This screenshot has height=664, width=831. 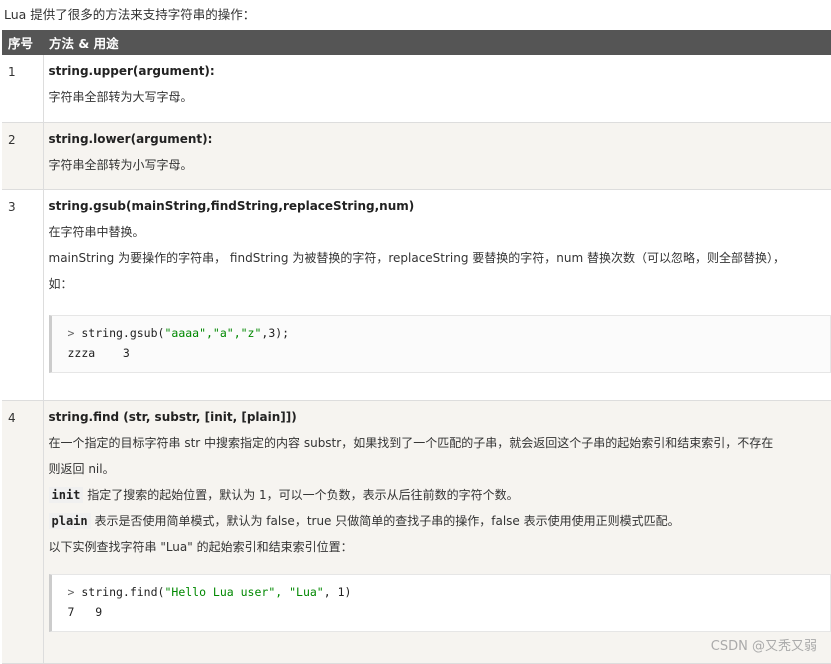 I want to click on watermark: CSDN @又秃又弱, so click(x=764, y=644).